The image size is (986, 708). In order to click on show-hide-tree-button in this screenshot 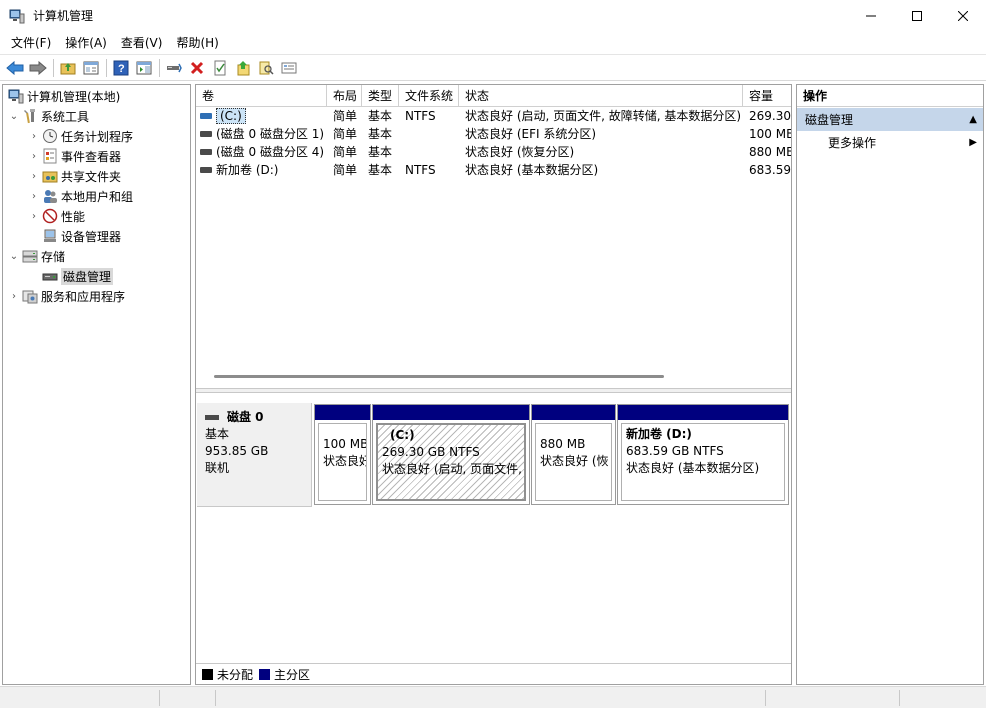, I will do `click(91, 68)`.